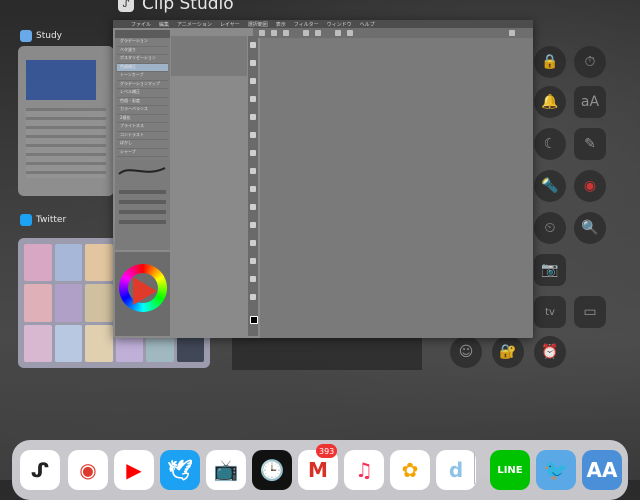 Image resolution: width=640 pixels, height=500 pixels. What do you see at coordinates (318, 33) in the screenshot?
I see `redo-icon` at bounding box center [318, 33].